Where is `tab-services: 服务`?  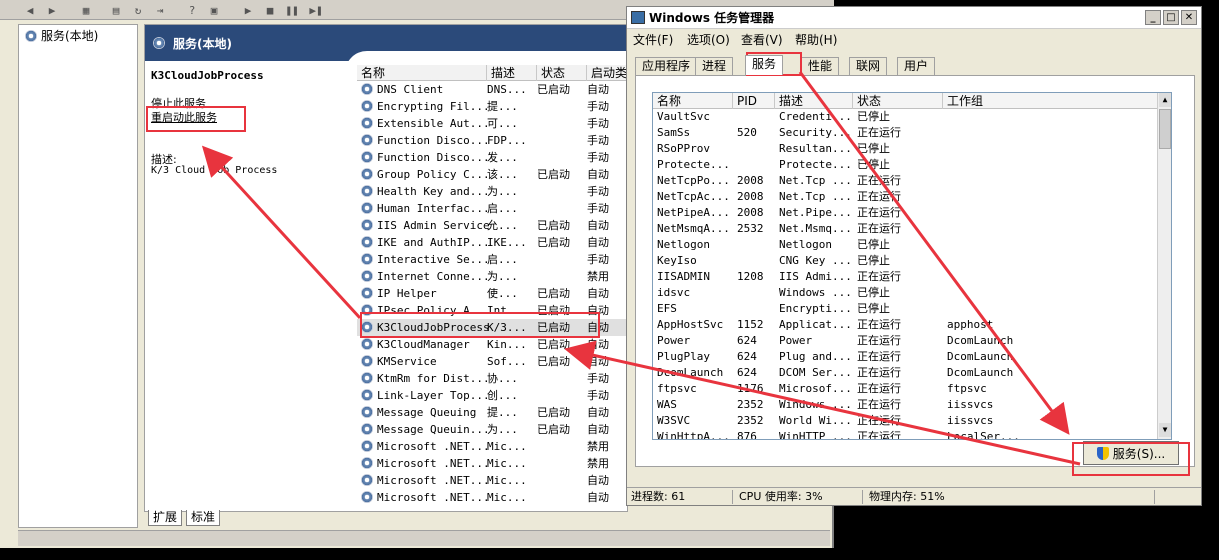
tab-services: 服务 is located at coordinates (764, 65).